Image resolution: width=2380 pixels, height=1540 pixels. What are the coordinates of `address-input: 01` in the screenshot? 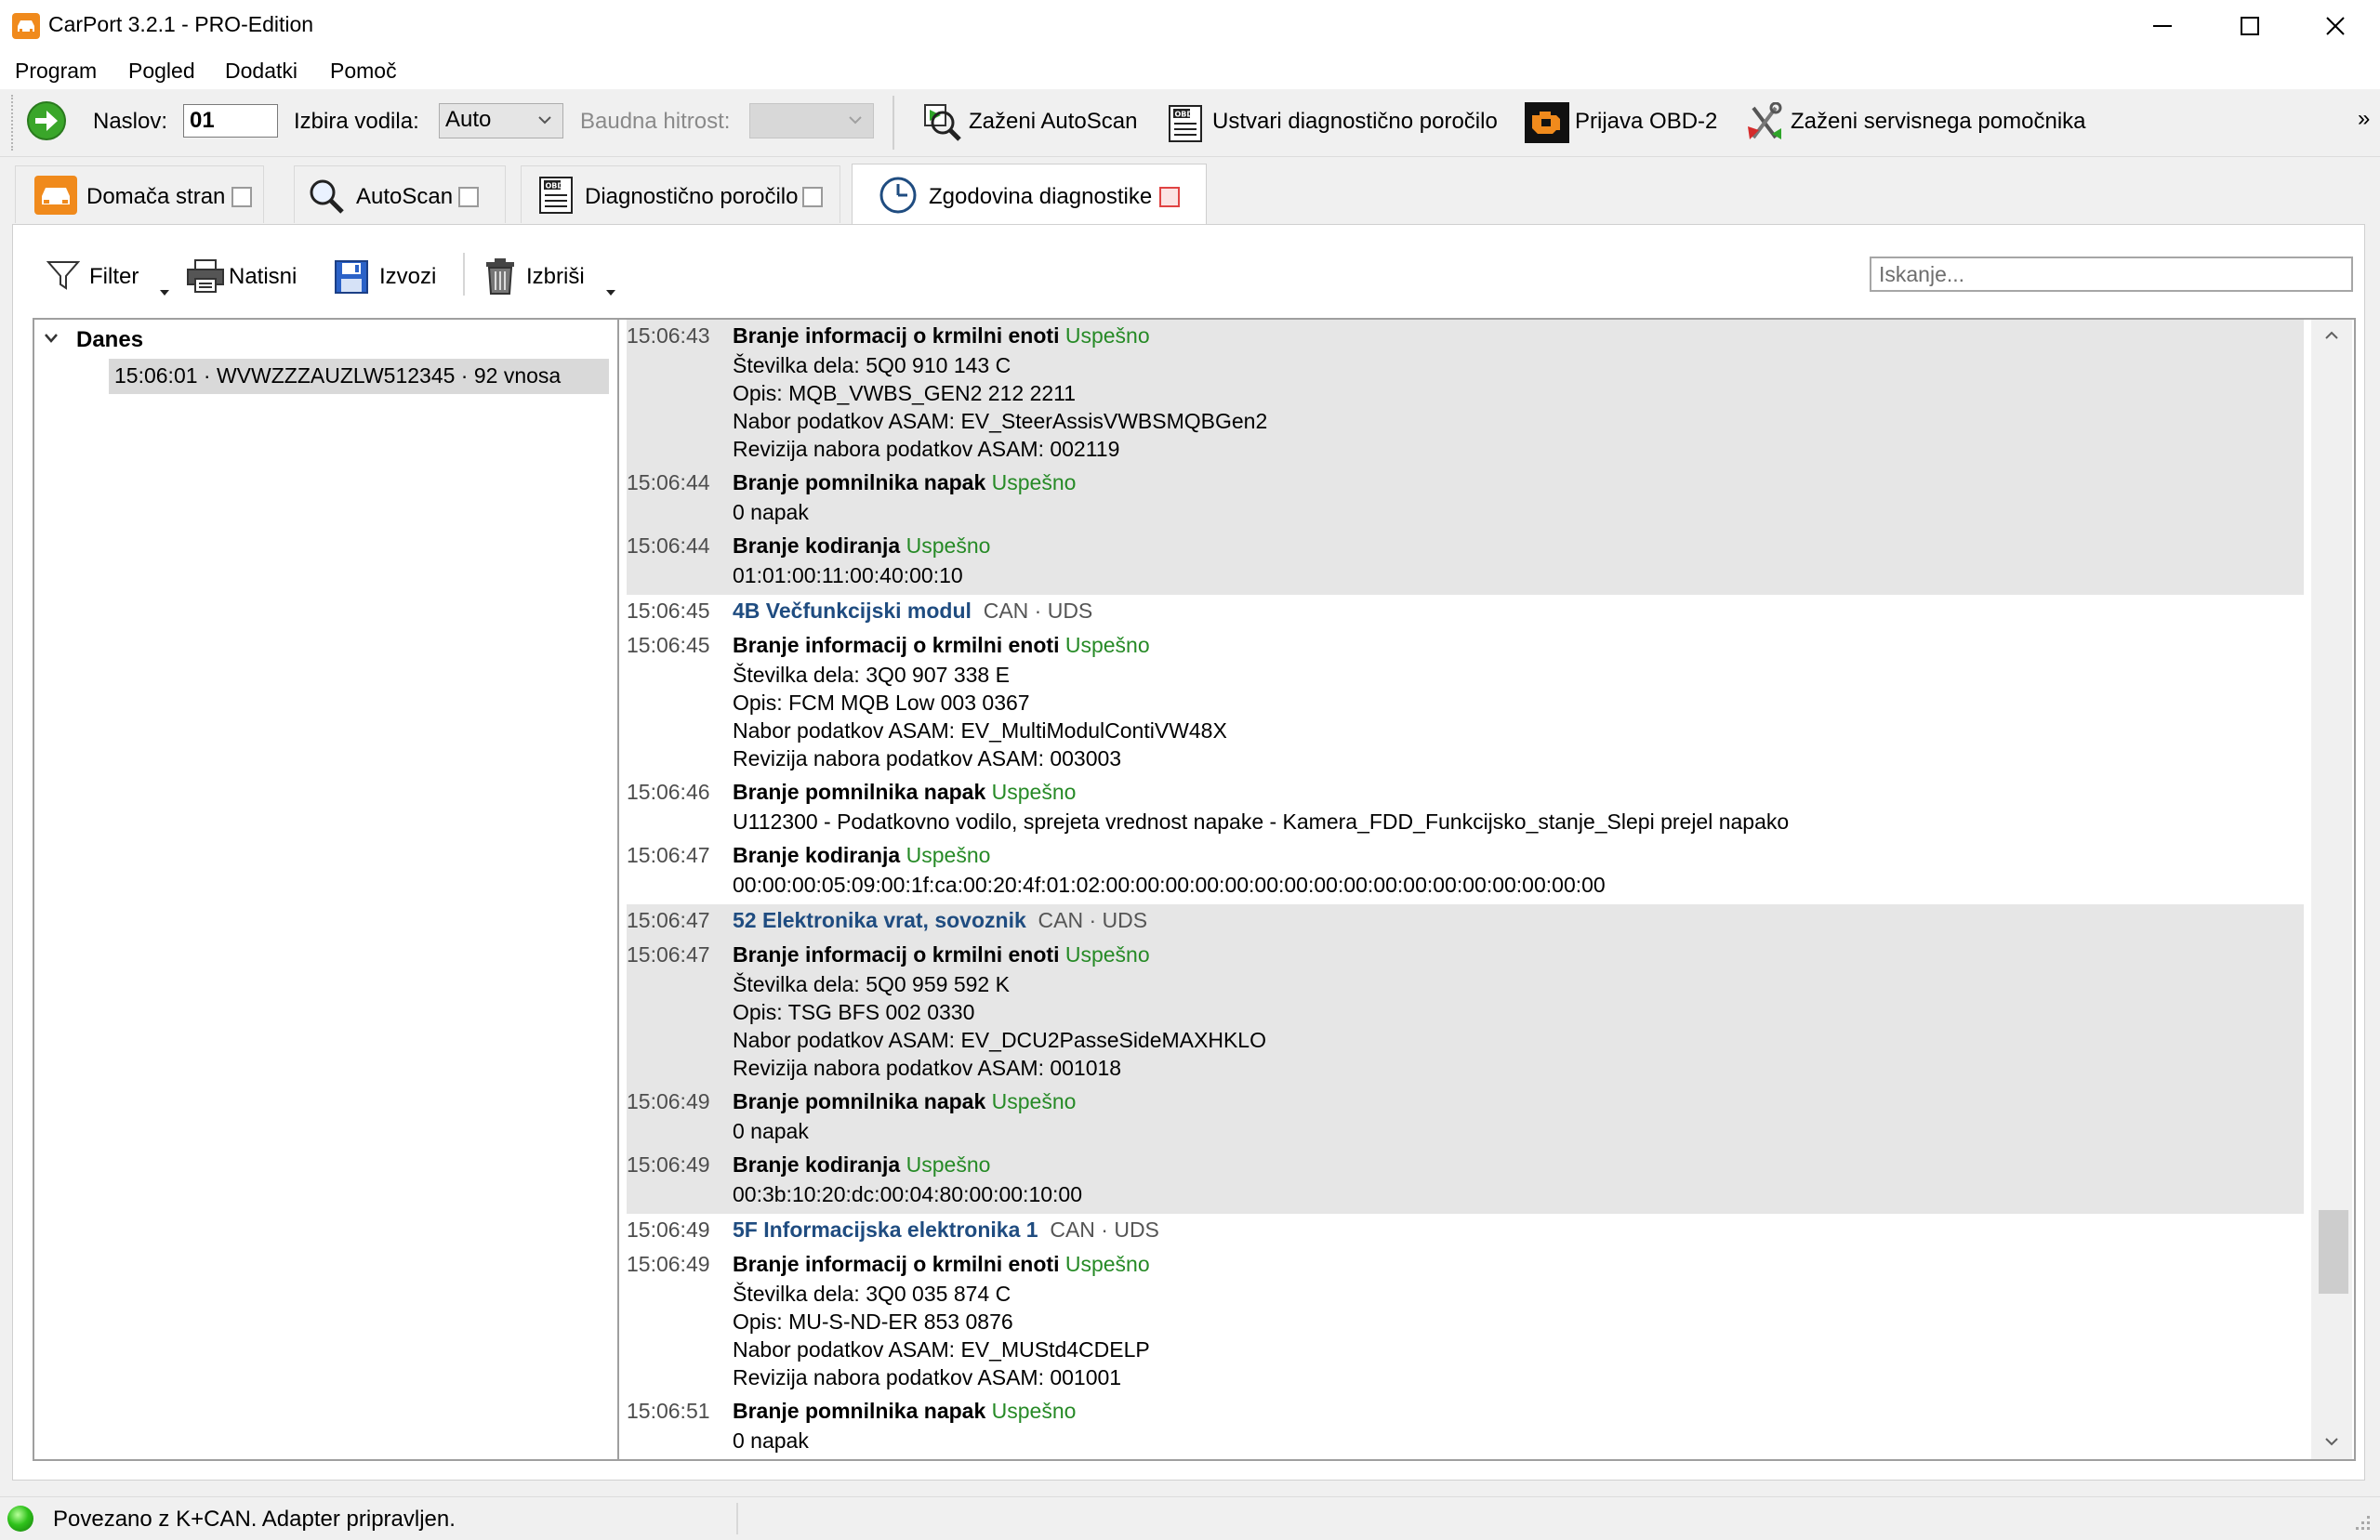 It's located at (230, 121).